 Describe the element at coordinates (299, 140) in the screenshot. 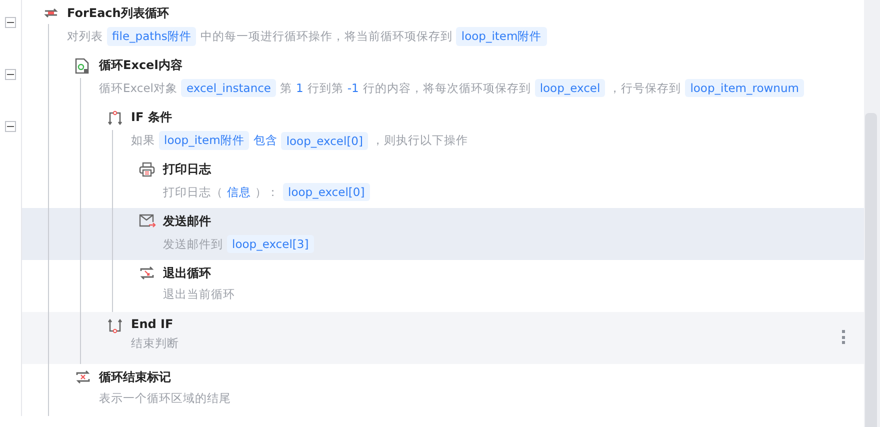

I see `step-description: 如果 loop_item附件 包含 loop_excel[0] ，则执行以下操作` at that location.